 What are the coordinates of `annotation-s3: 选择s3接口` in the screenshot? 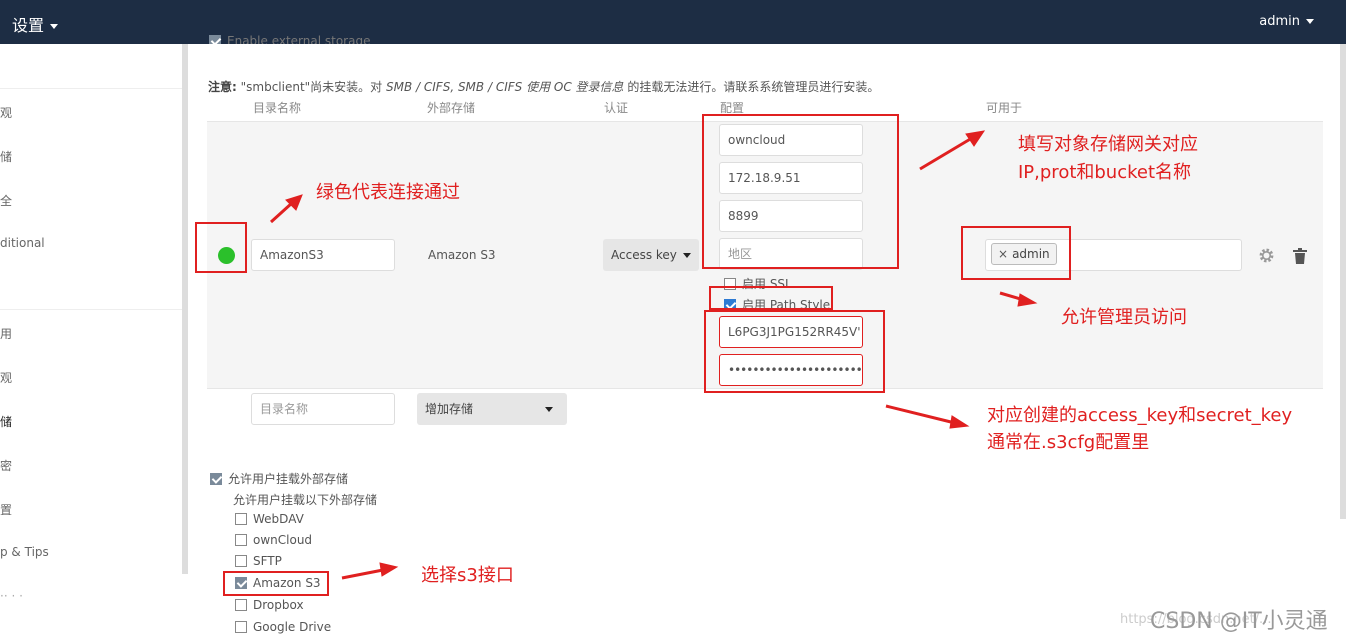 It's located at (467, 575).